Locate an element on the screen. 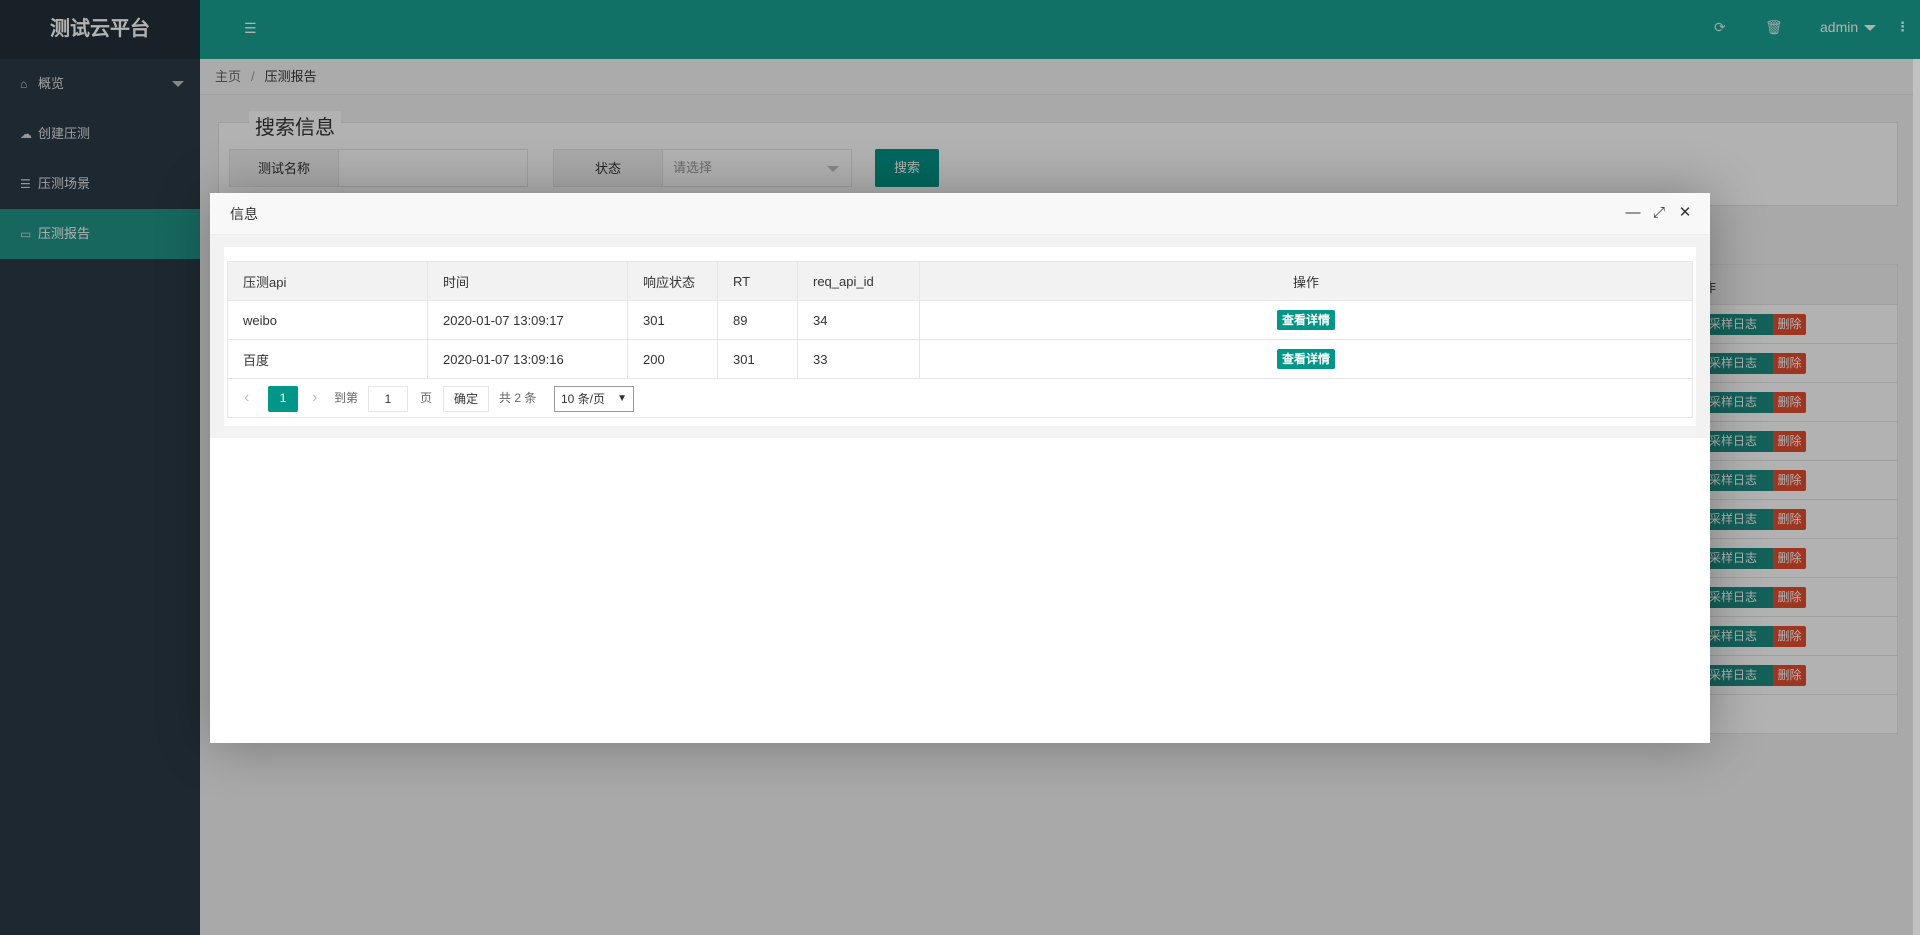  table-row: 百度 2020-01-07 13:09:16 200 301 33 查看详情 is located at coordinates (960, 359).